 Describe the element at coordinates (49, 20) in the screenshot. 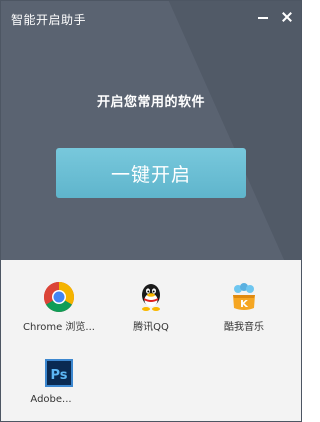

I see `window-title: 智能开启助手` at that location.